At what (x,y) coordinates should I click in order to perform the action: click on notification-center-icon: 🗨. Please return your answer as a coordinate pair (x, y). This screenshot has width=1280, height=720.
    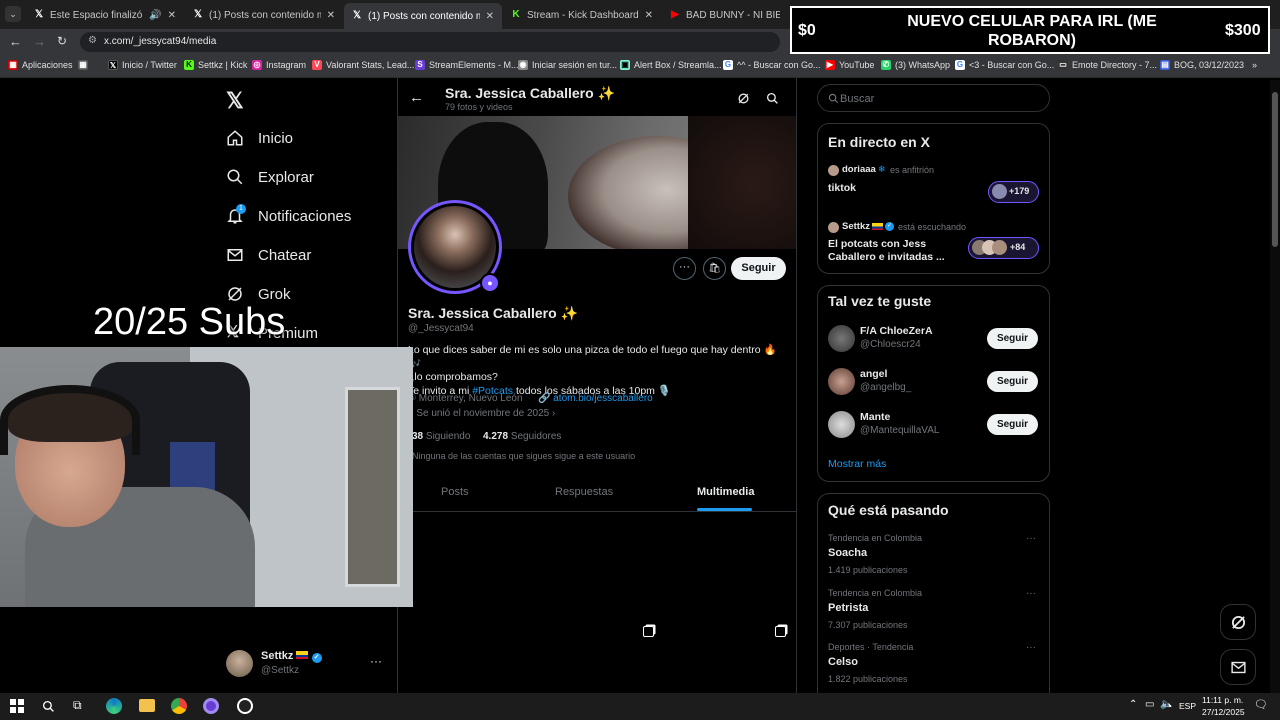
    Looking at the image, I should click on (1261, 704).